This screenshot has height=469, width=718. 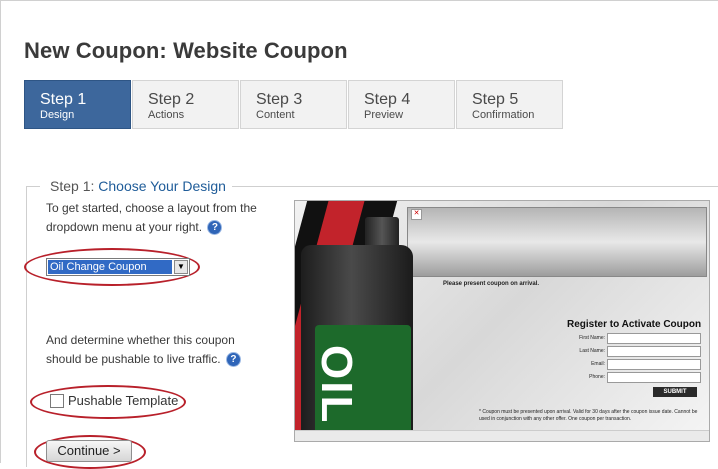 I want to click on step-tab-design: Step 1 Design, so click(x=77, y=104).